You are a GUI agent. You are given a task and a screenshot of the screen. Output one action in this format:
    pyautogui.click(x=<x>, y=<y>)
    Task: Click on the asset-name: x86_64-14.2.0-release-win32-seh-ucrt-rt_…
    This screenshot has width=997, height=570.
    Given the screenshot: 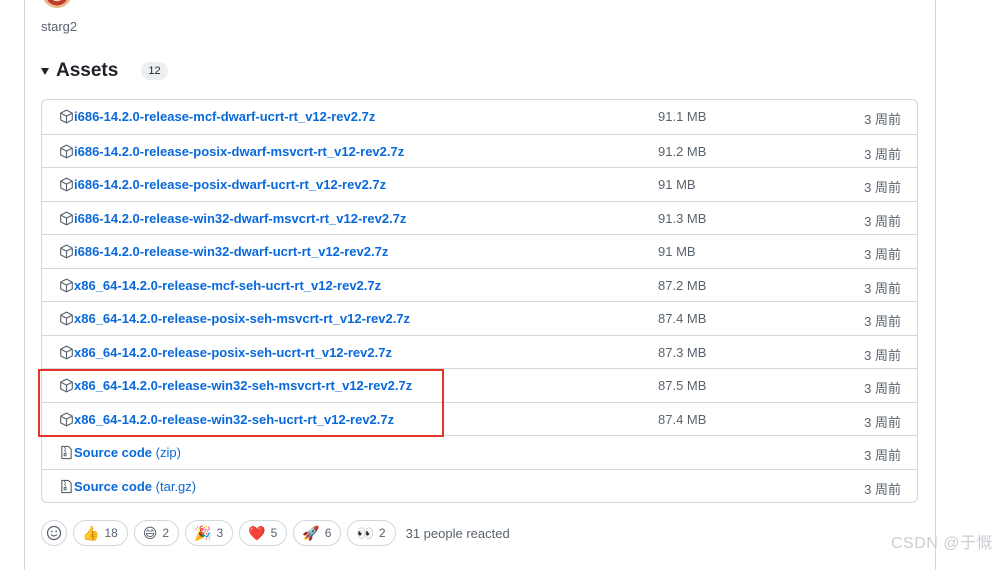 What is the action you would take?
    pyautogui.click(x=234, y=419)
    